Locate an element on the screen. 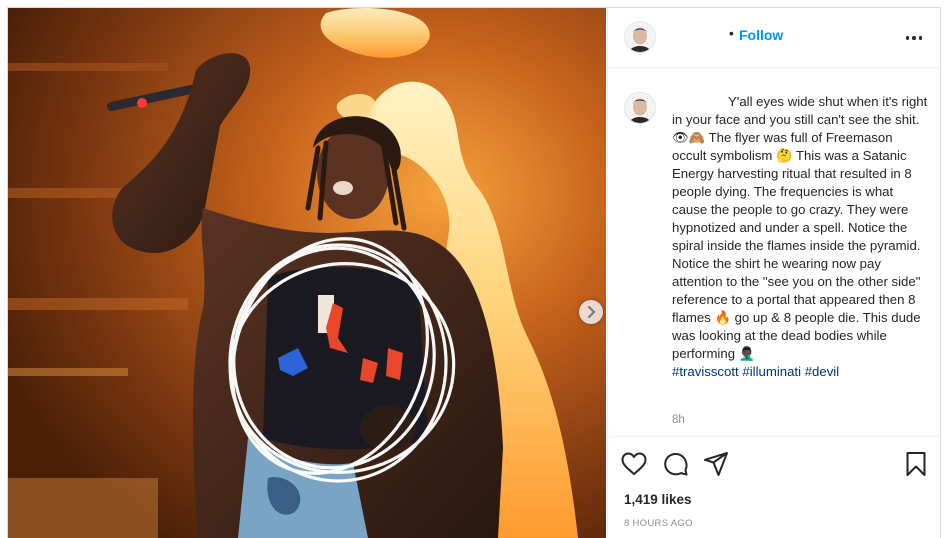  author-avatar is located at coordinates (640, 37).